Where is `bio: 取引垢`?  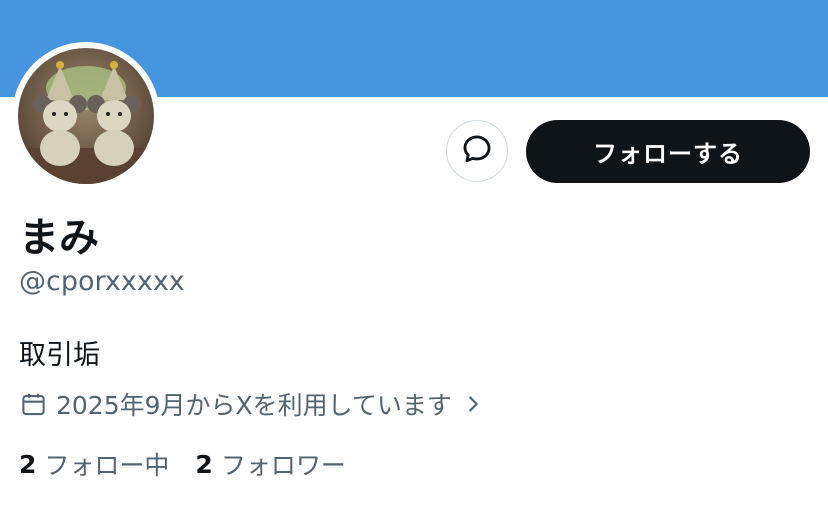 bio: 取引垢 is located at coordinates (59, 355).